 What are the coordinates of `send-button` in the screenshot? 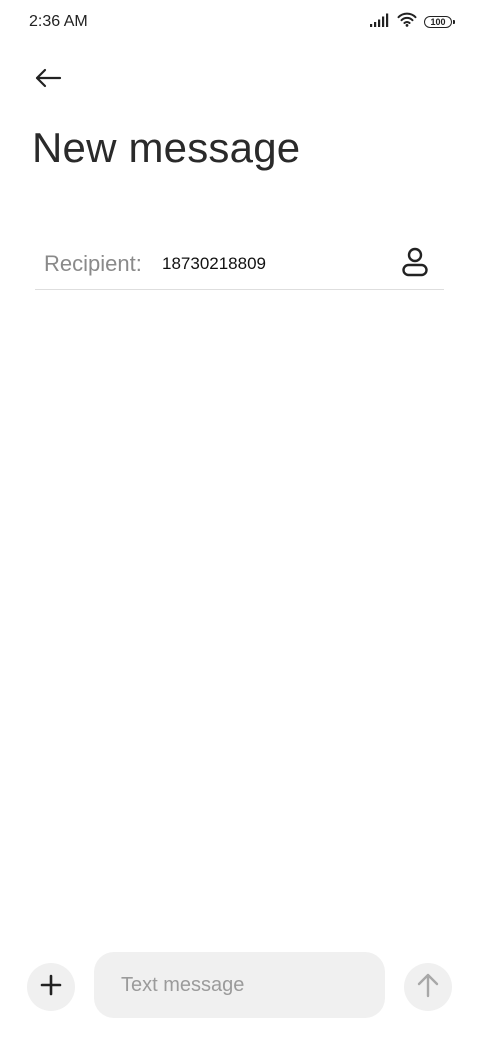 It's located at (428, 987).